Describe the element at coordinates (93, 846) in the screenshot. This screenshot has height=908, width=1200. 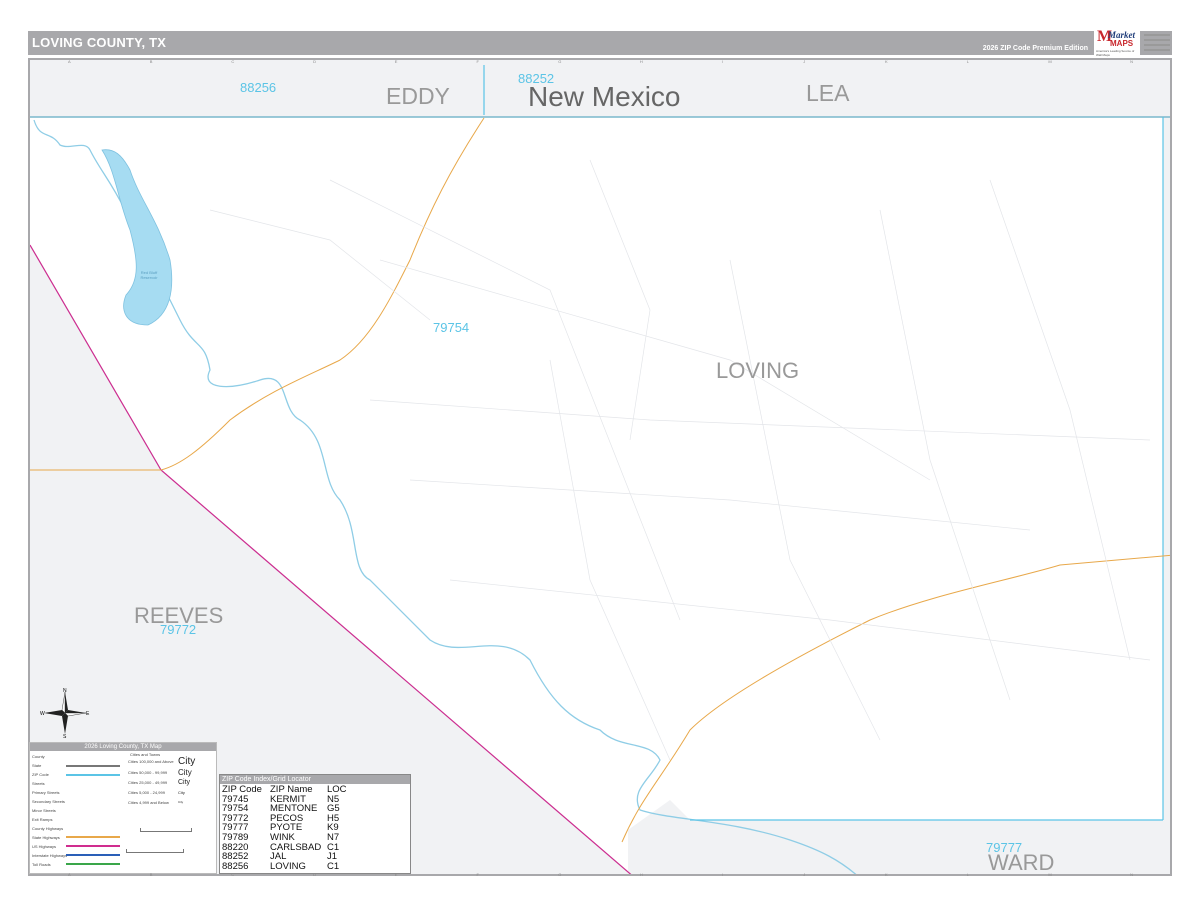
I see `legend-us-hwy-line` at that location.